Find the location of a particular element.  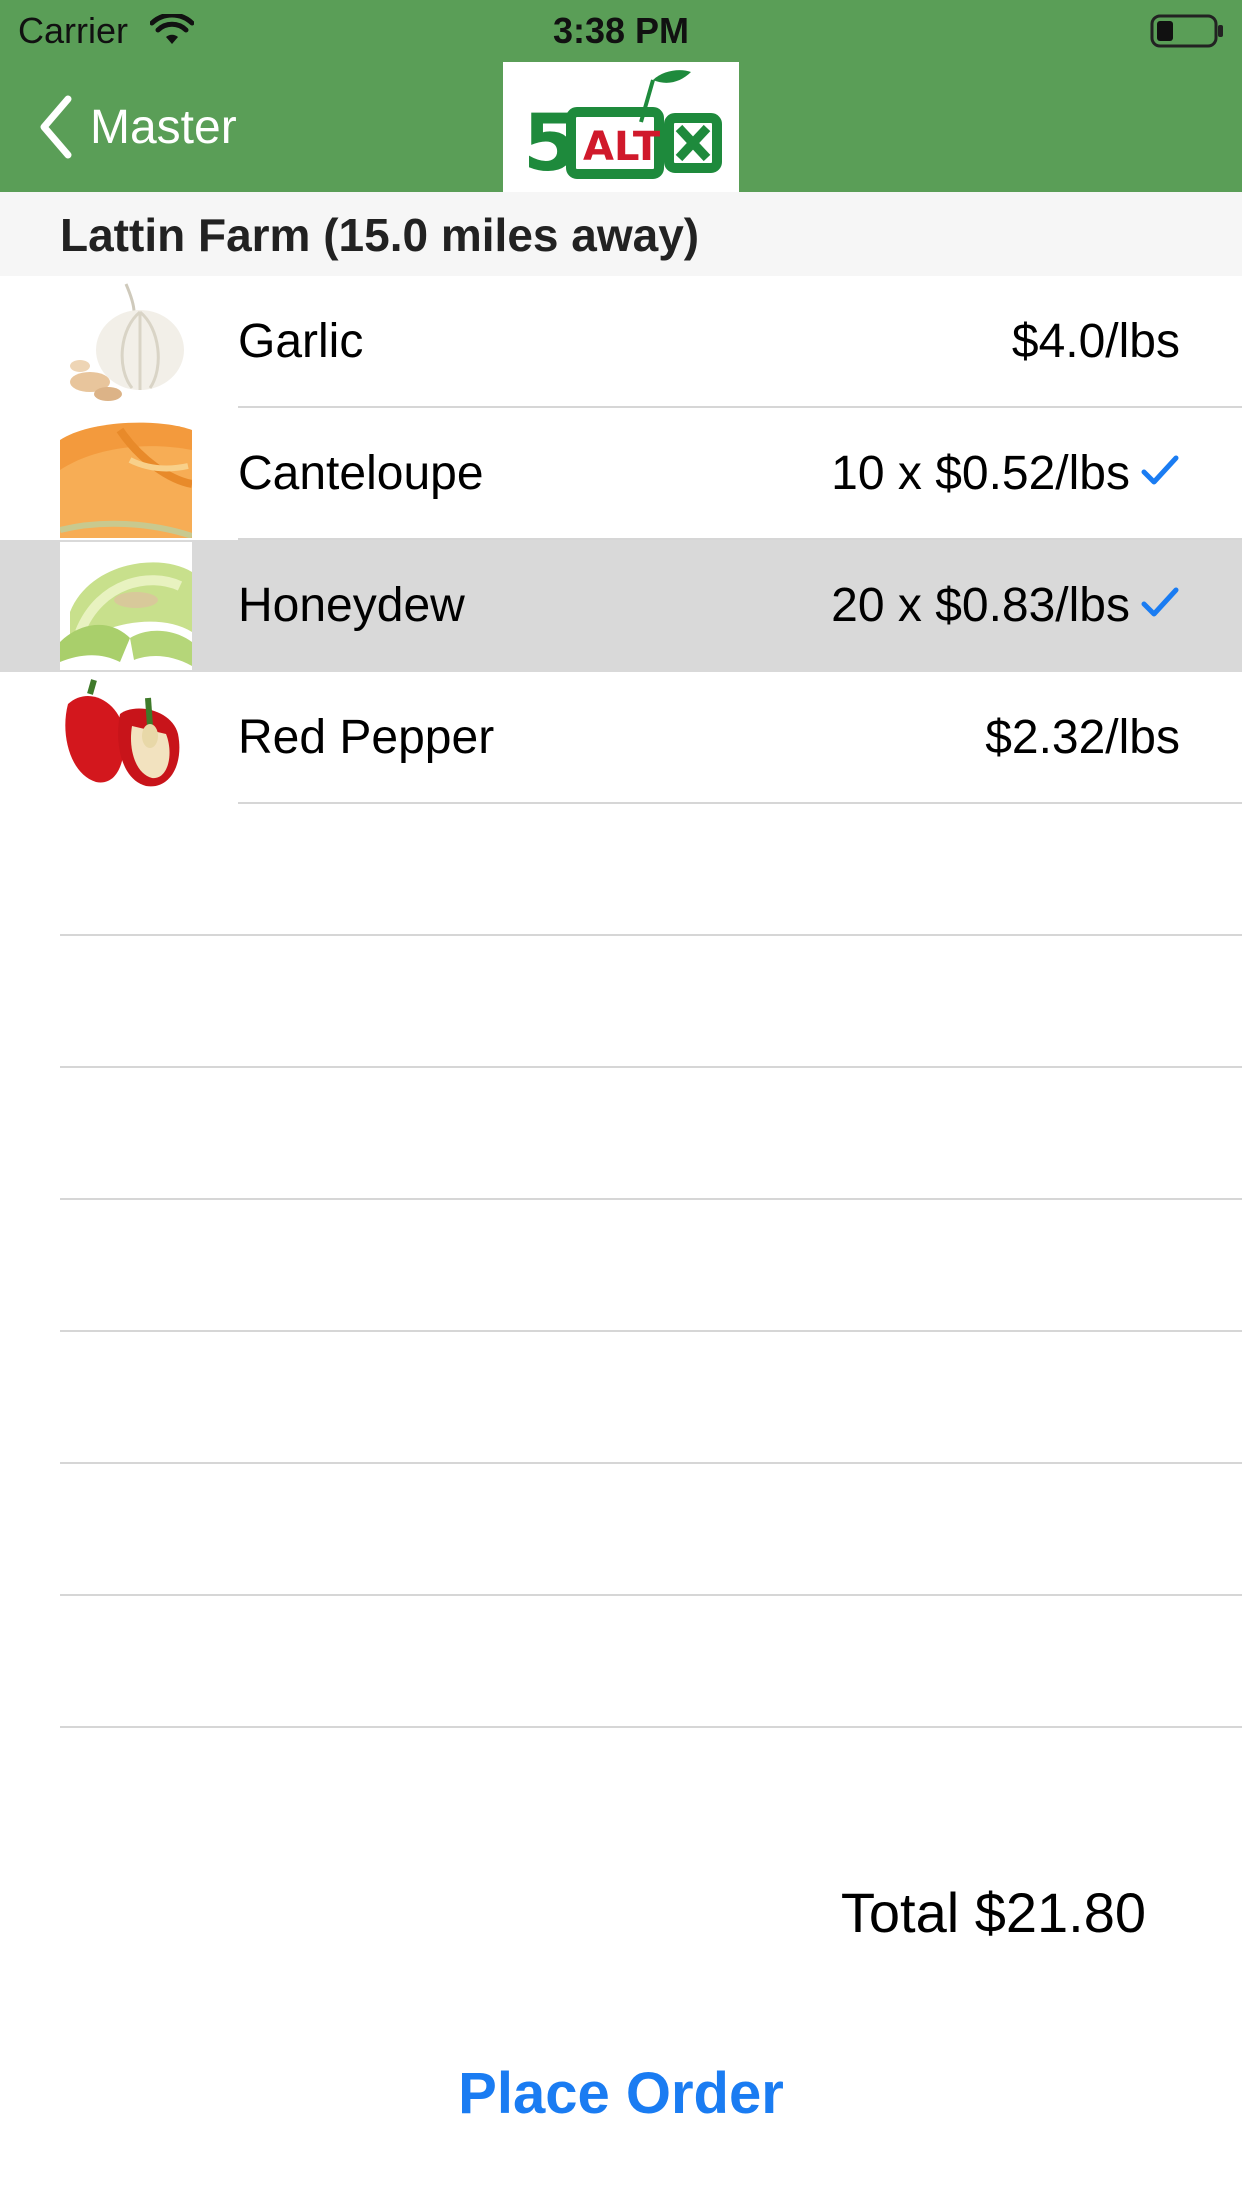

place-order-button: Place Order is located at coordinates (621, 2093).